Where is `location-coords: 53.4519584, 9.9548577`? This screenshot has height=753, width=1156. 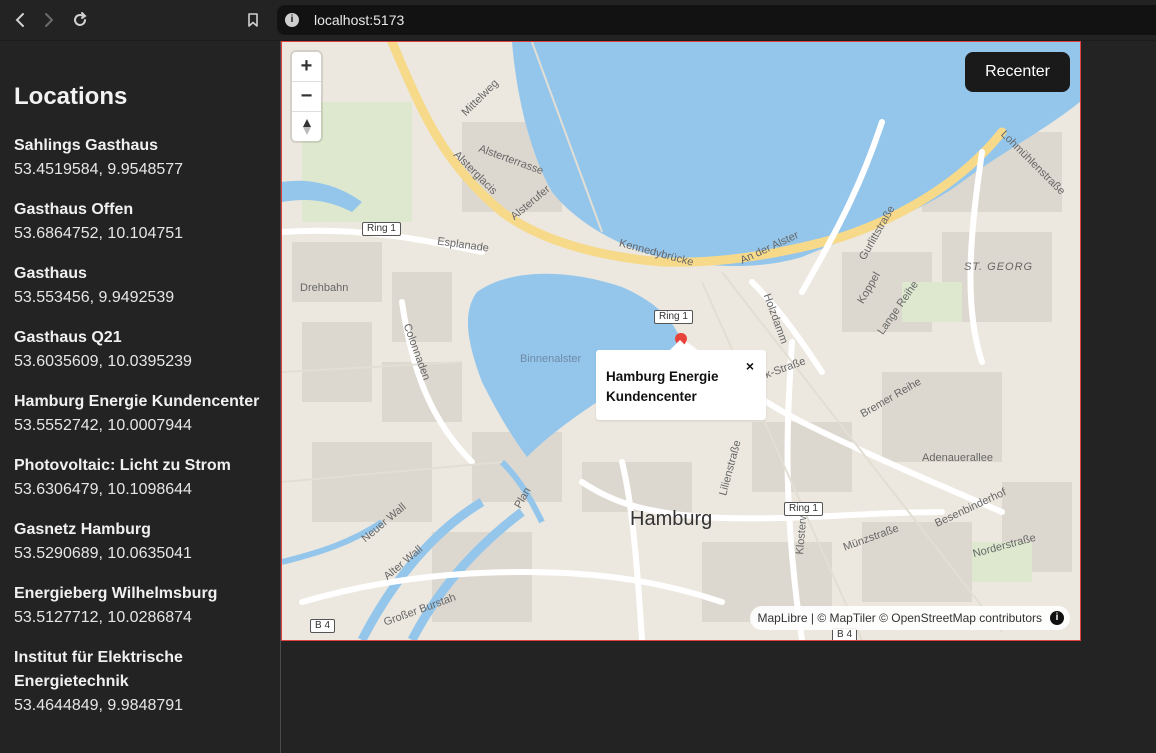
location-coords: 53.4519584, 9.9548577 is located at coordinates (99, 169).